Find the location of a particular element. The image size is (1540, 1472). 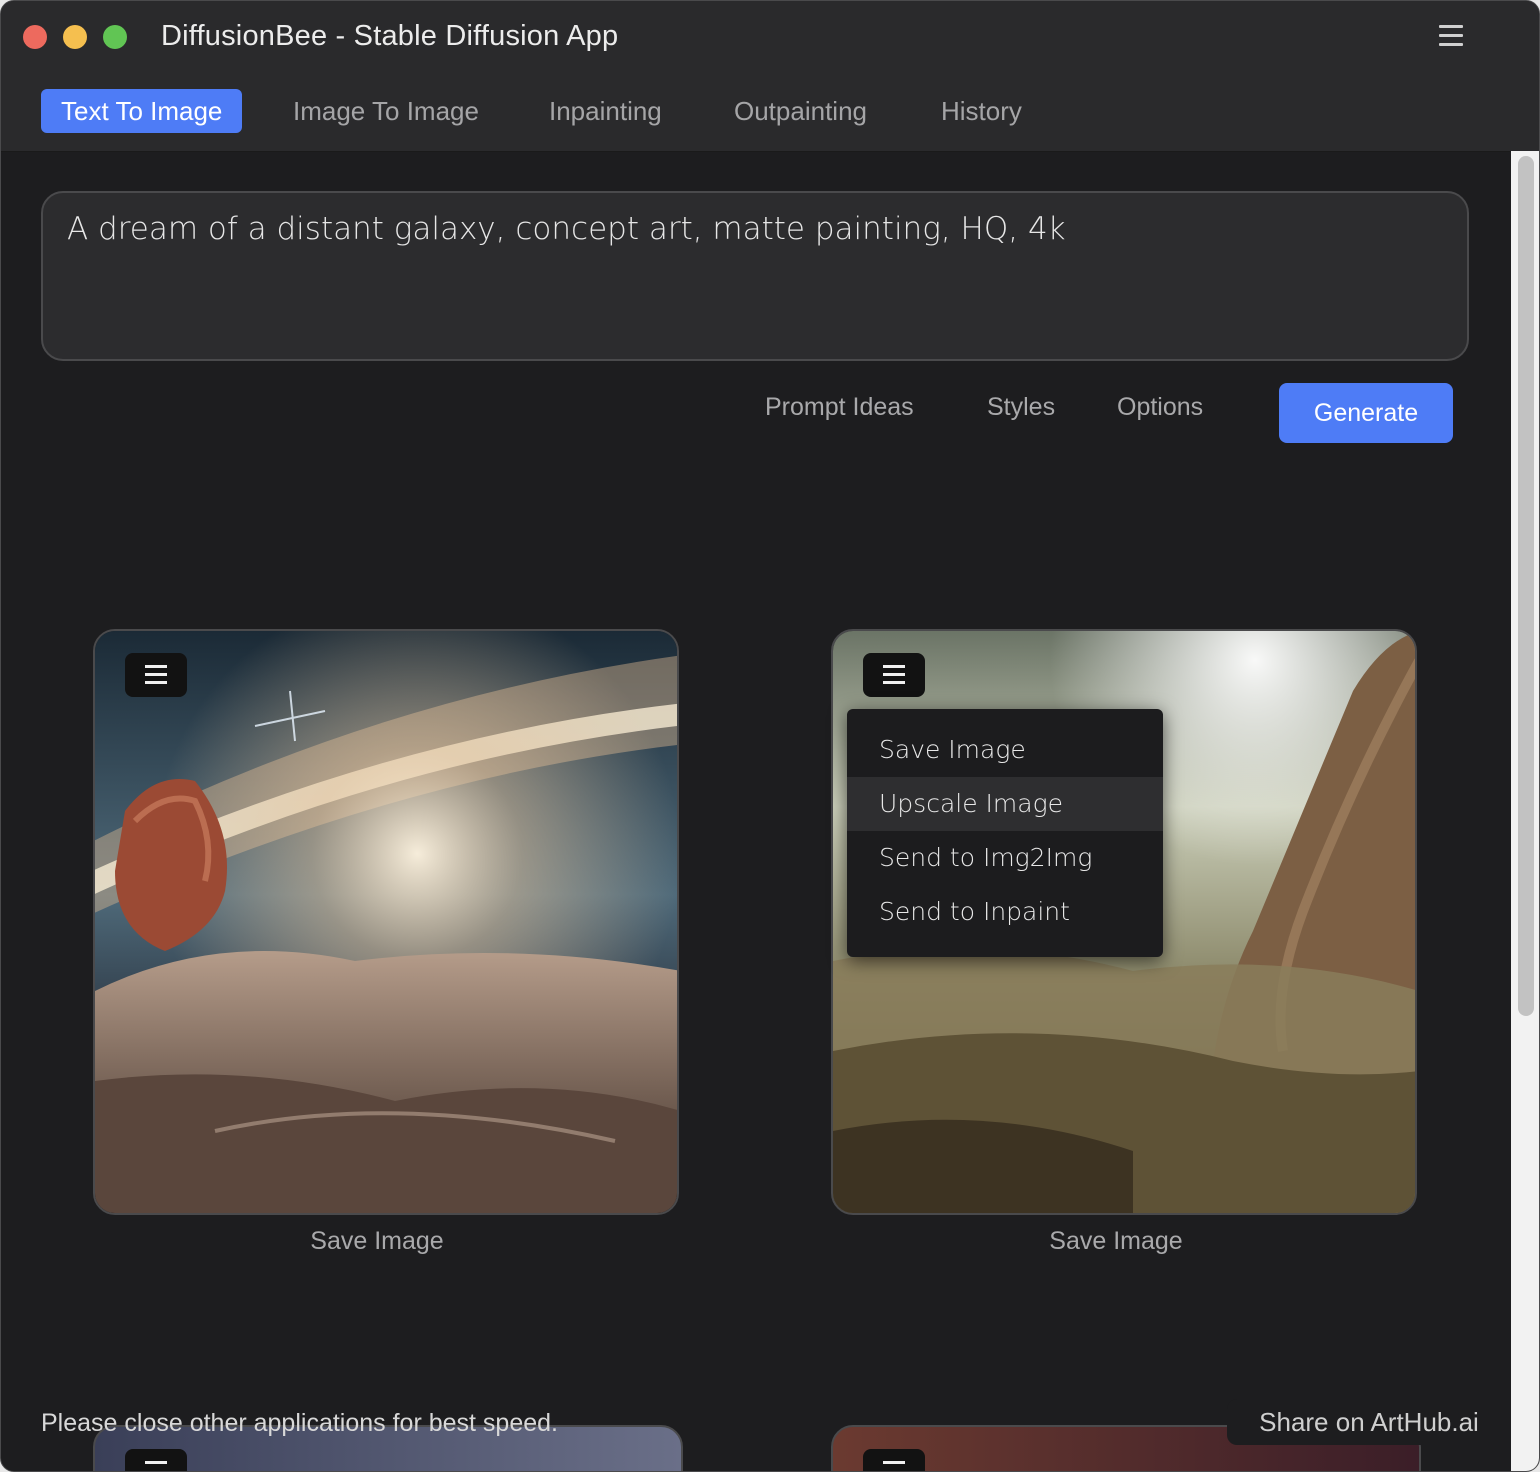

menu-item-upscale-image: Upscale Image is located at coordinates (1005, 804).